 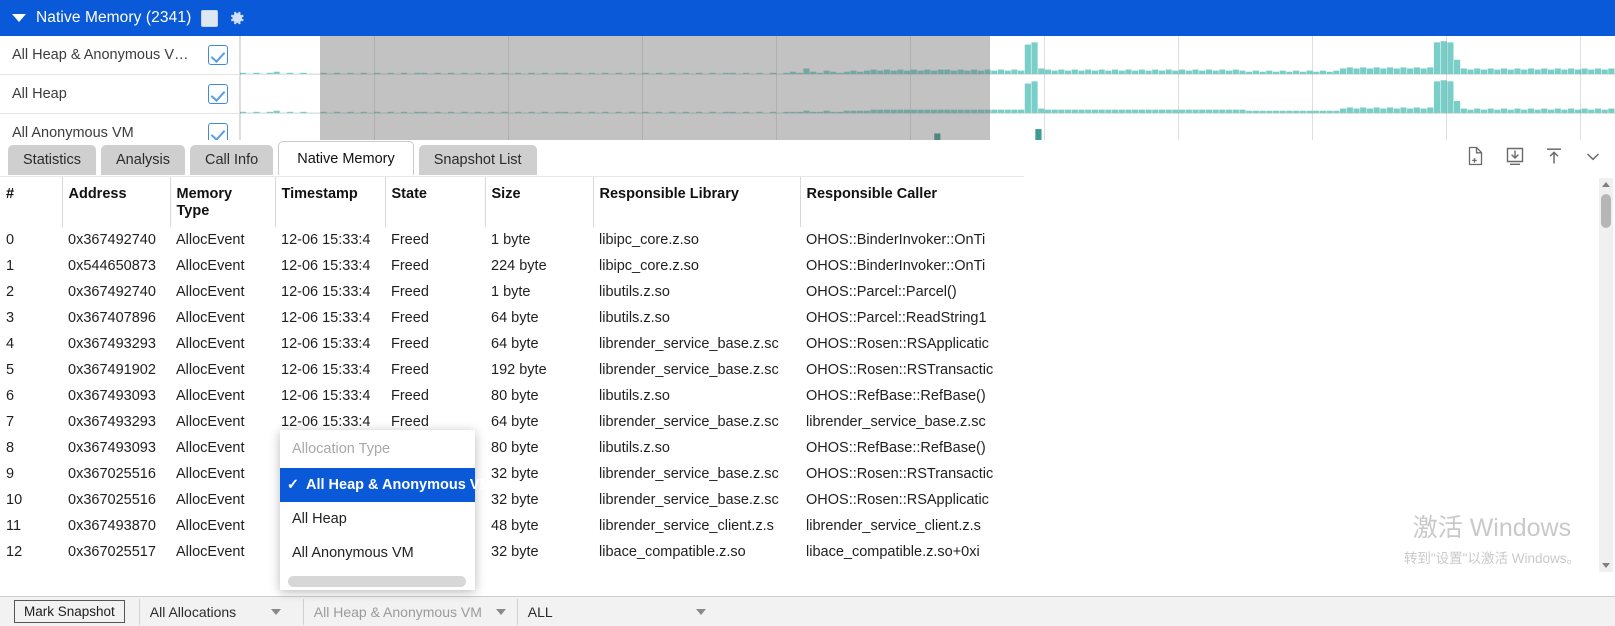 What do you see at coordinates (1606, 185) in the screenshot?
I see `scroll-up-arrow` at bounding box center [1606, 185].